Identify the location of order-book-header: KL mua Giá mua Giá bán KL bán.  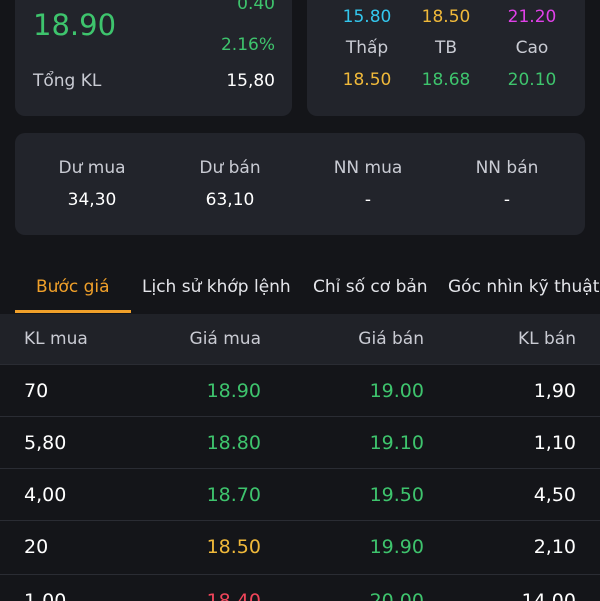
(300, 339).